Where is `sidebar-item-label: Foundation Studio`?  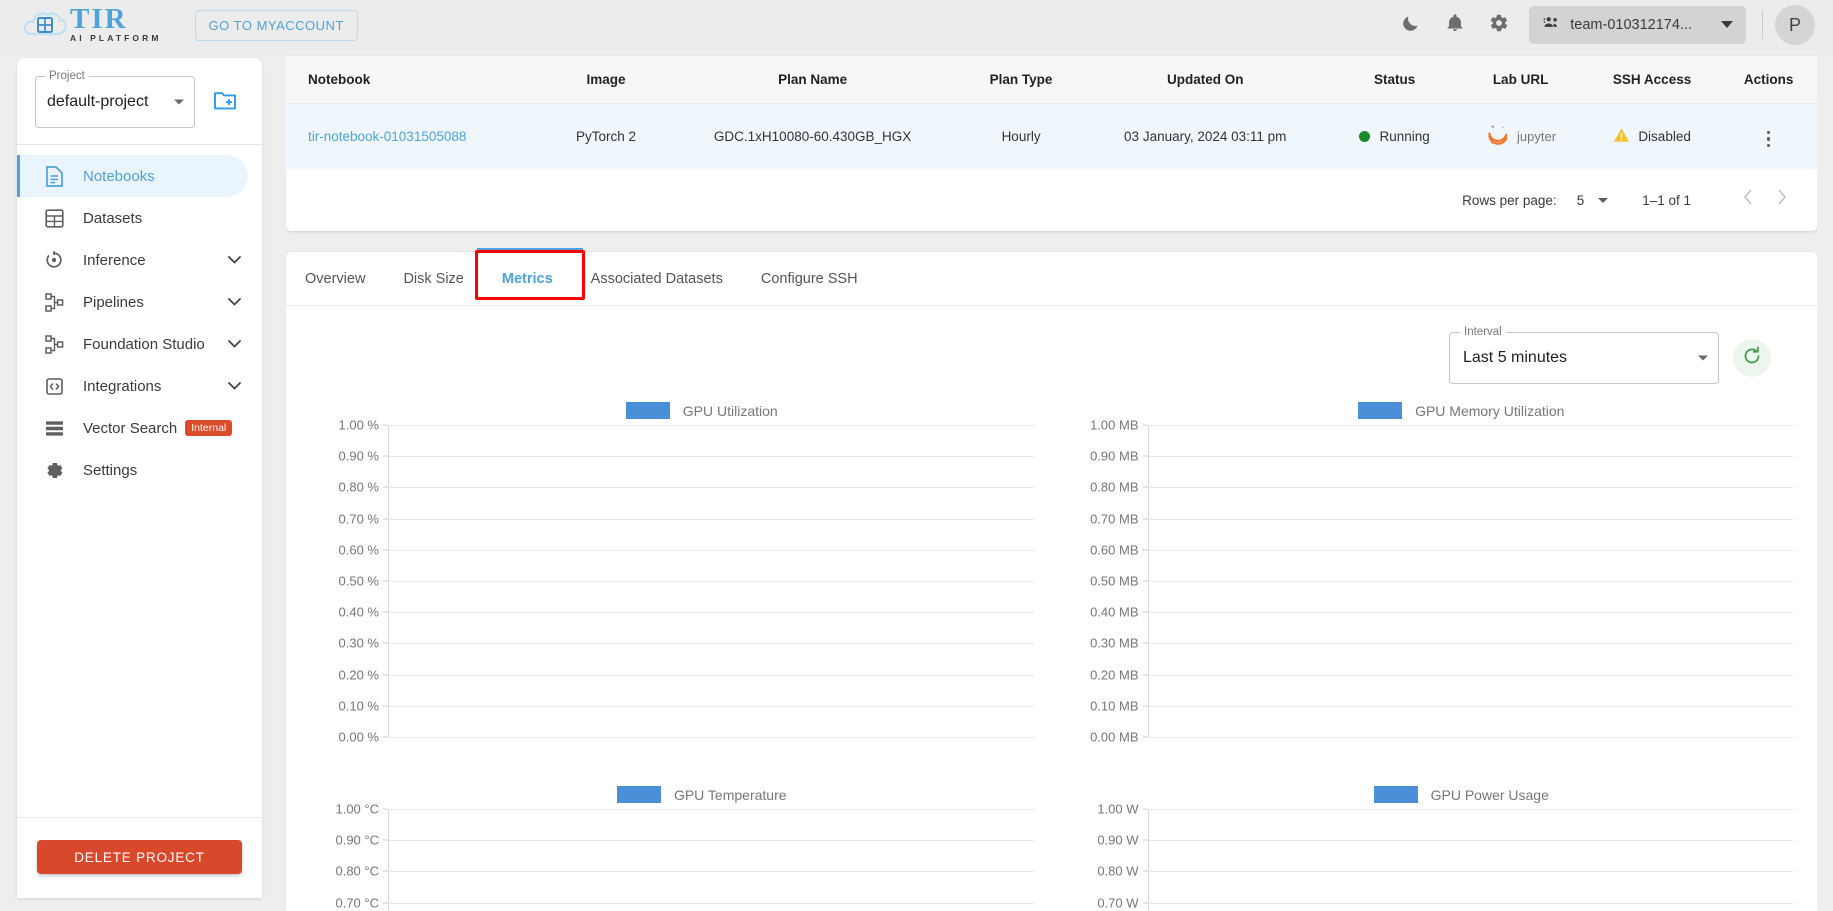
sidebar-item-label: Foundation Studio is located at coordinates (144, 344).